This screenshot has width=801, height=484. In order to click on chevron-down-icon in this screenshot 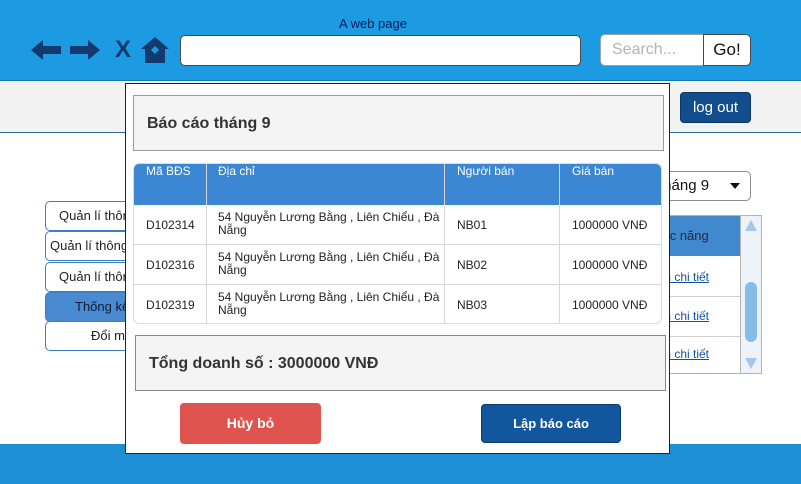, I will do `click(735, 186)`.